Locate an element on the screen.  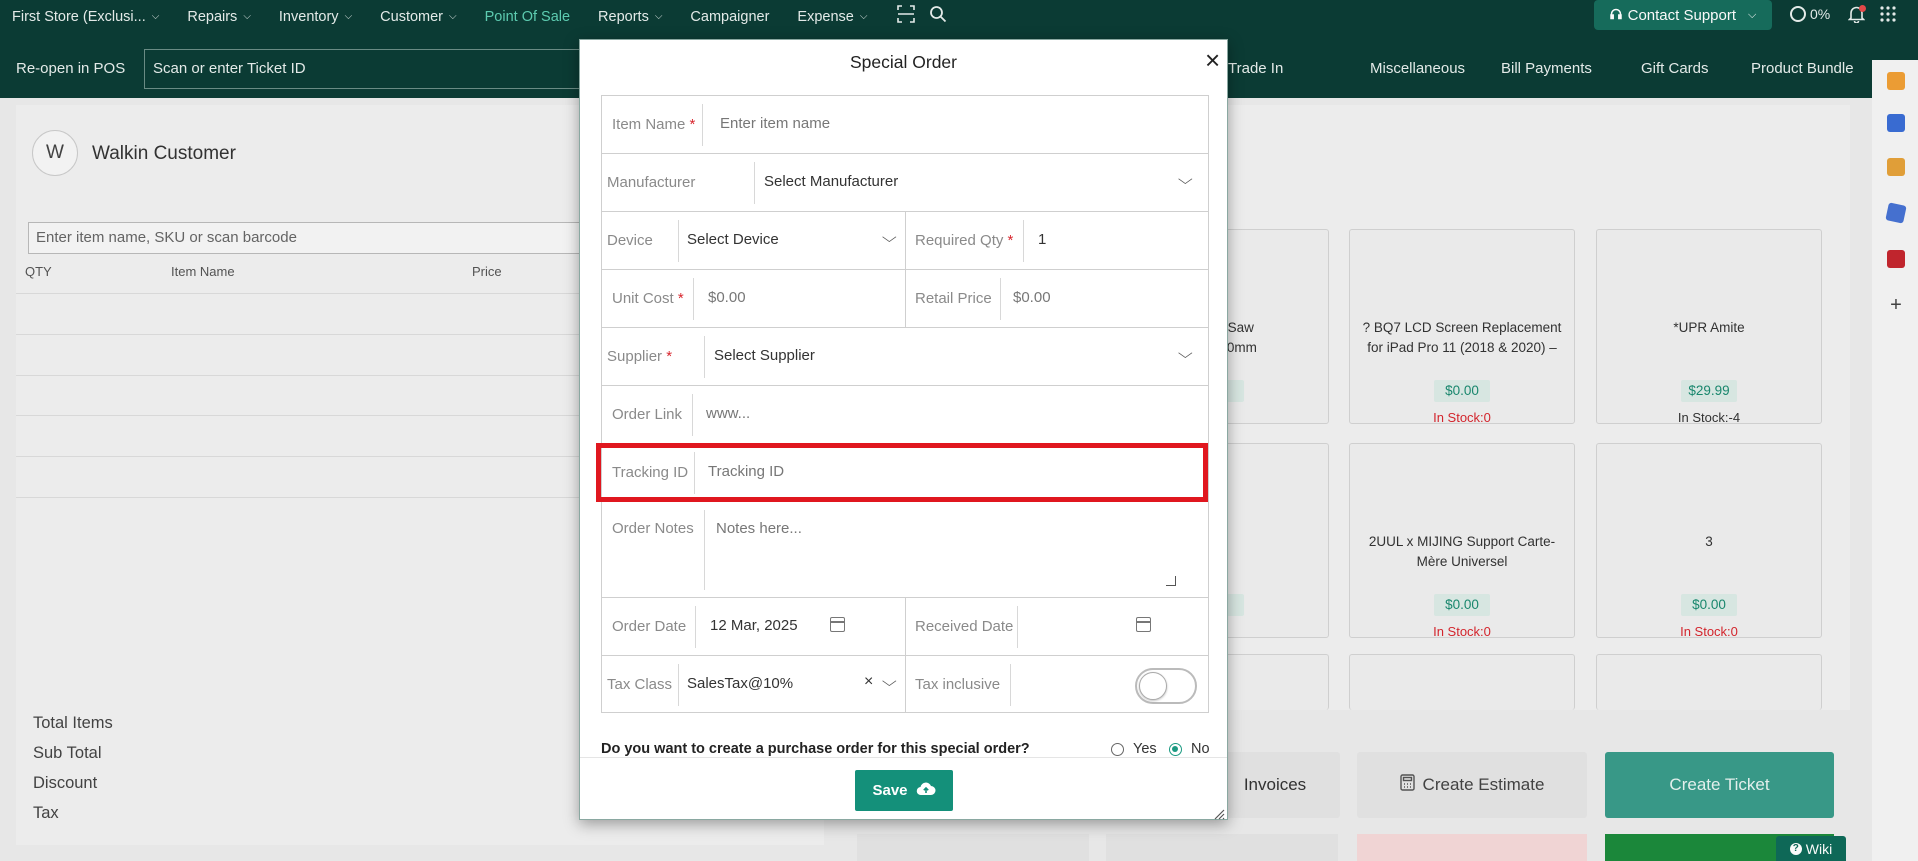
modal-title: Special Order is located at coordinates (903, 62).